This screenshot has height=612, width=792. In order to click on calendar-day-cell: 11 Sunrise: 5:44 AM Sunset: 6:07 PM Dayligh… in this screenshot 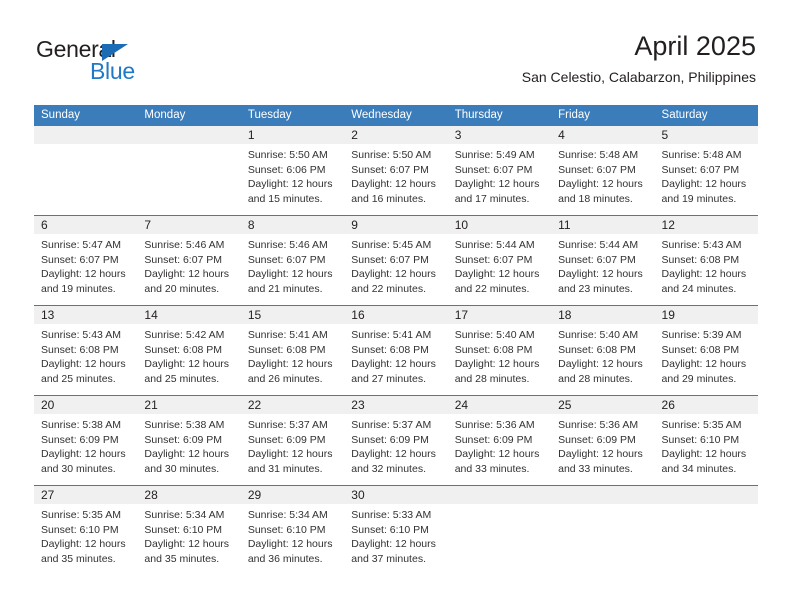, I will do `click(603, 260)`.